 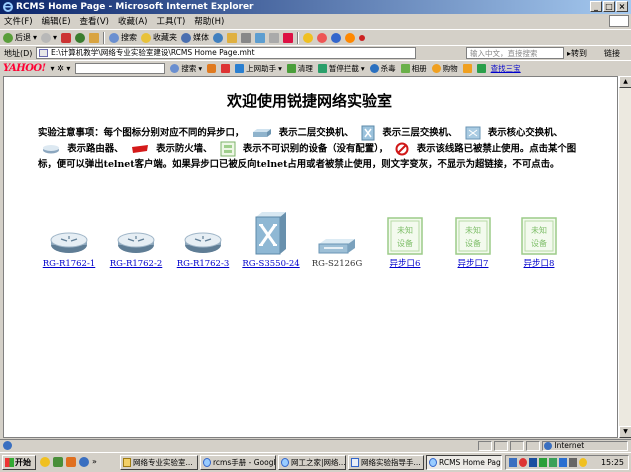 I want to click on yahoo-search-button: 搜索 ▾, so click(x=186, y=68).